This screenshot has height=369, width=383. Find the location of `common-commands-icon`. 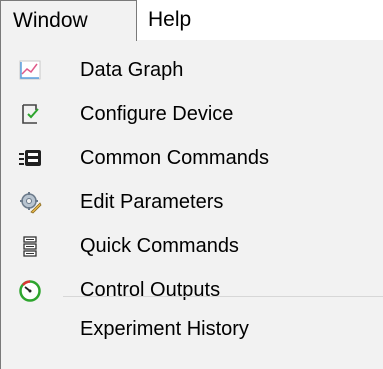

common-commands-icon is located at coordinates (30, 158).